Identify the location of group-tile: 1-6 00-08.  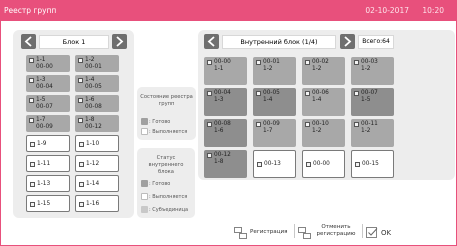
(97, 103).